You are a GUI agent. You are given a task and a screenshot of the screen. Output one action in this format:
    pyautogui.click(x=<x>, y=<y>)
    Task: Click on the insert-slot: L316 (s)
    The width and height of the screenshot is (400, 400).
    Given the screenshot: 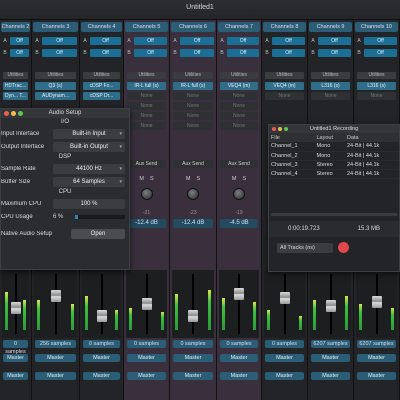 What is the action you would take?
    pyautogui.click(x=376, y=86)
    